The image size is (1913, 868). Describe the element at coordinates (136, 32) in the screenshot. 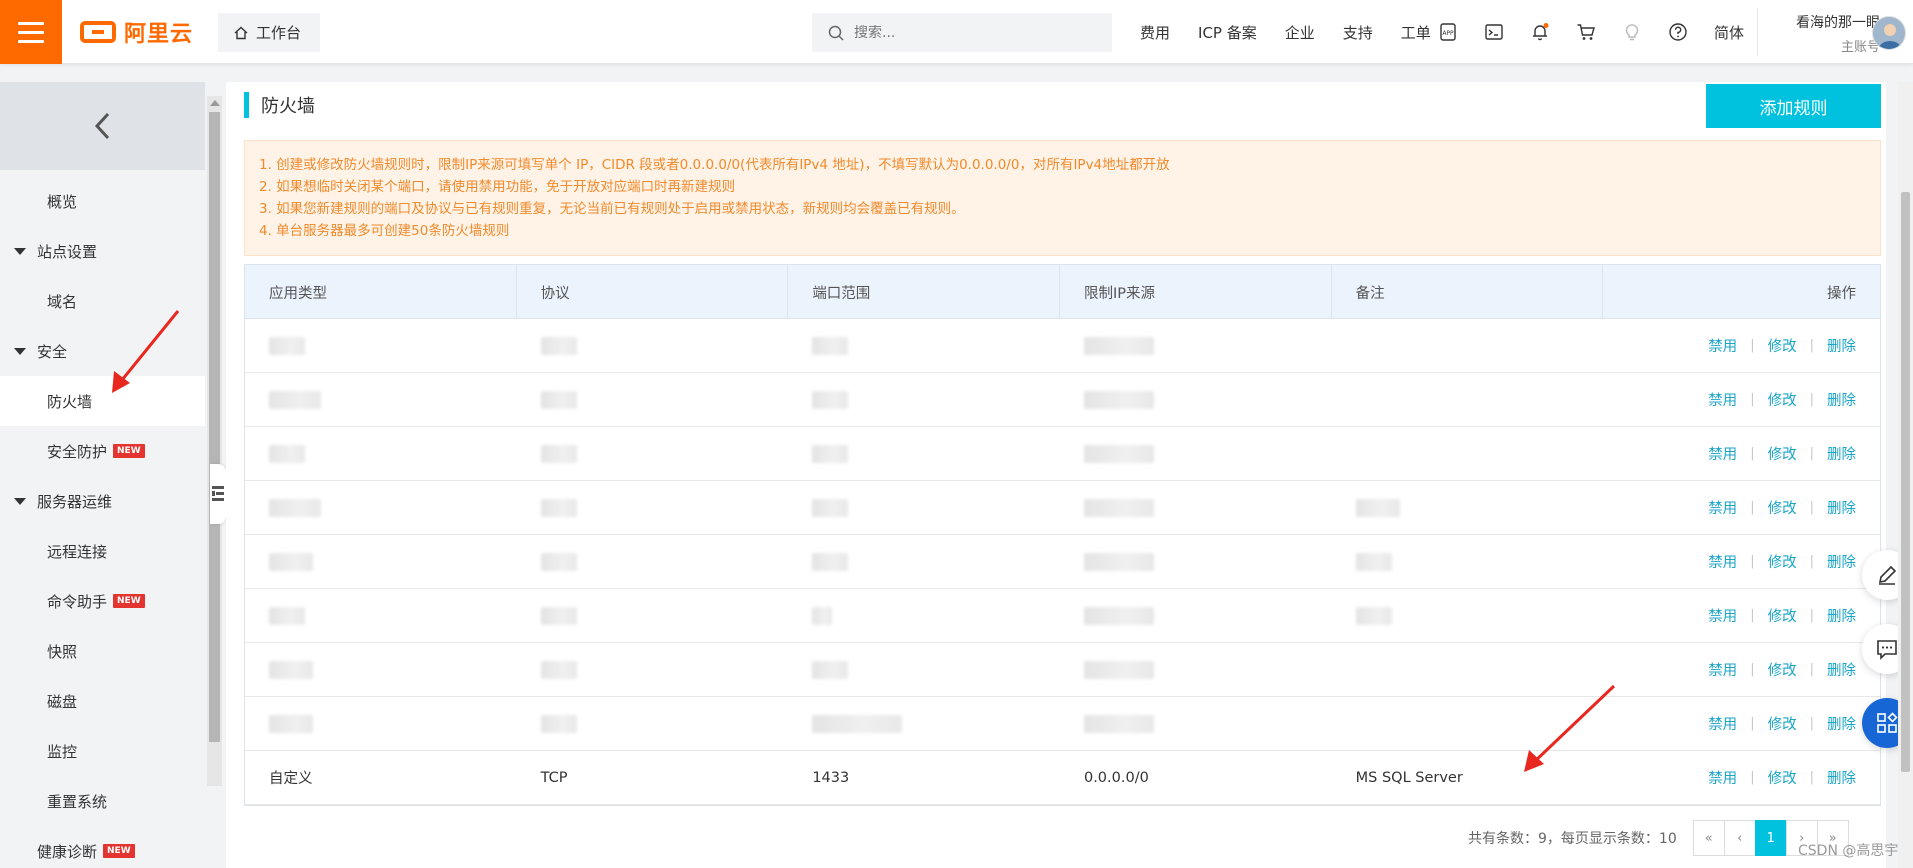

I see `aliyun-logo: 阿里云` at that location.